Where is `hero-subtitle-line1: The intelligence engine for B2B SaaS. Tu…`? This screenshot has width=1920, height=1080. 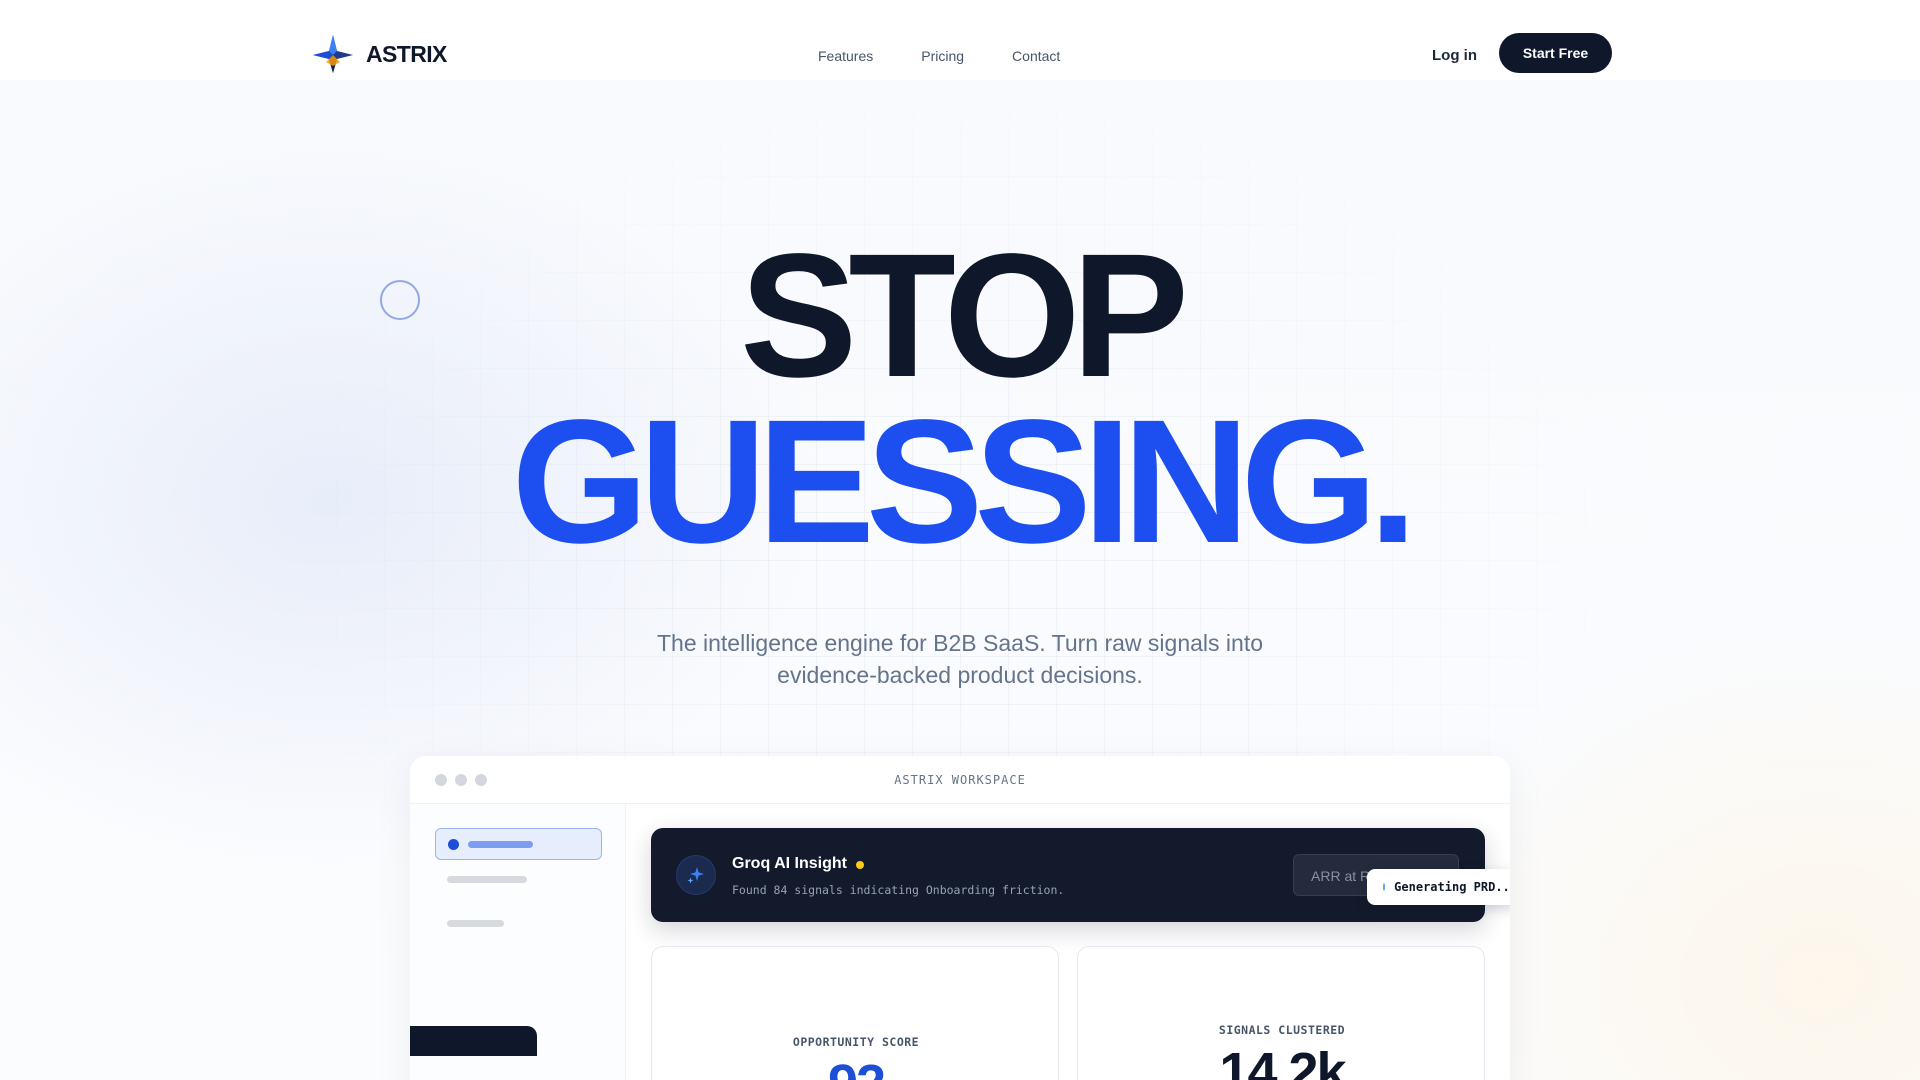 hero-subtitle-line1: The intelligence engine for B2B SaaS. Tu… is located at coordinates (960, 643).